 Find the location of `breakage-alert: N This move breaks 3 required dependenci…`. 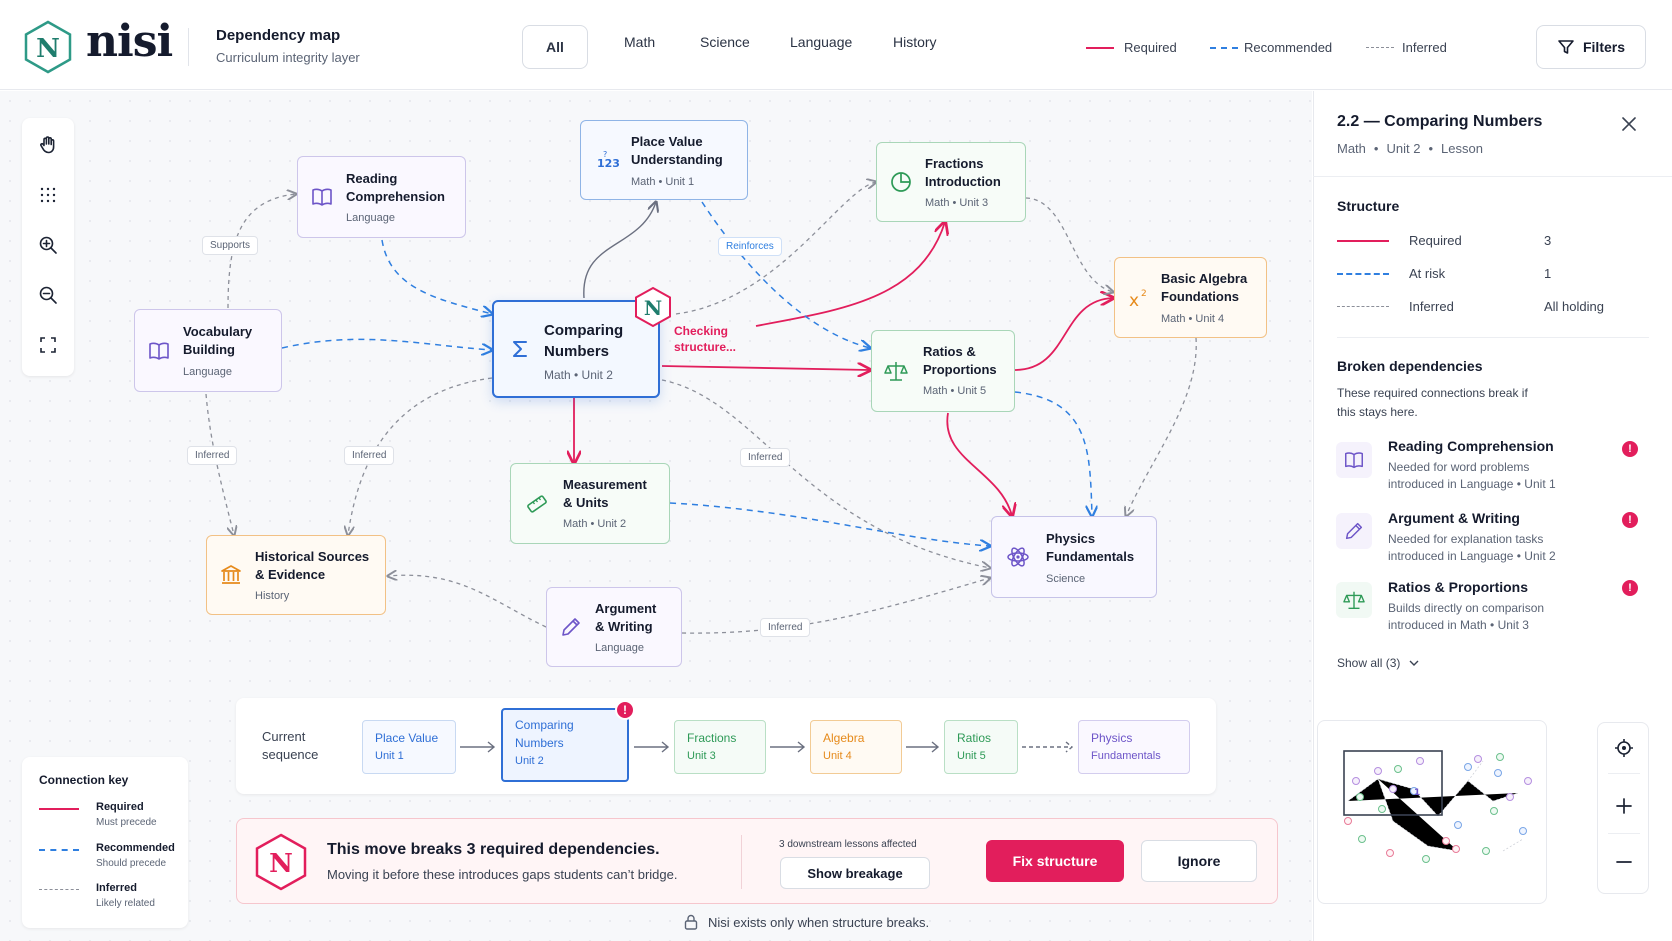

breakage-alert: N This move breaks 3 required dependenci… is located at coordinates (757, 861).